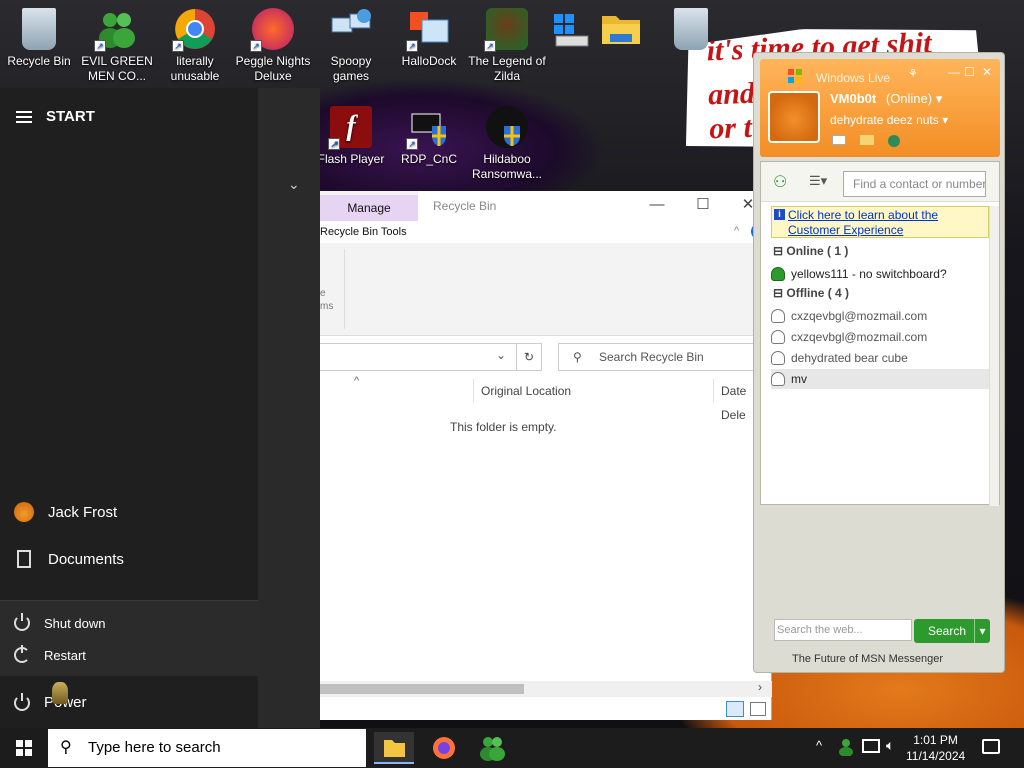  I want to click on horizontal-scrollbar: ›, so click(546, 688).